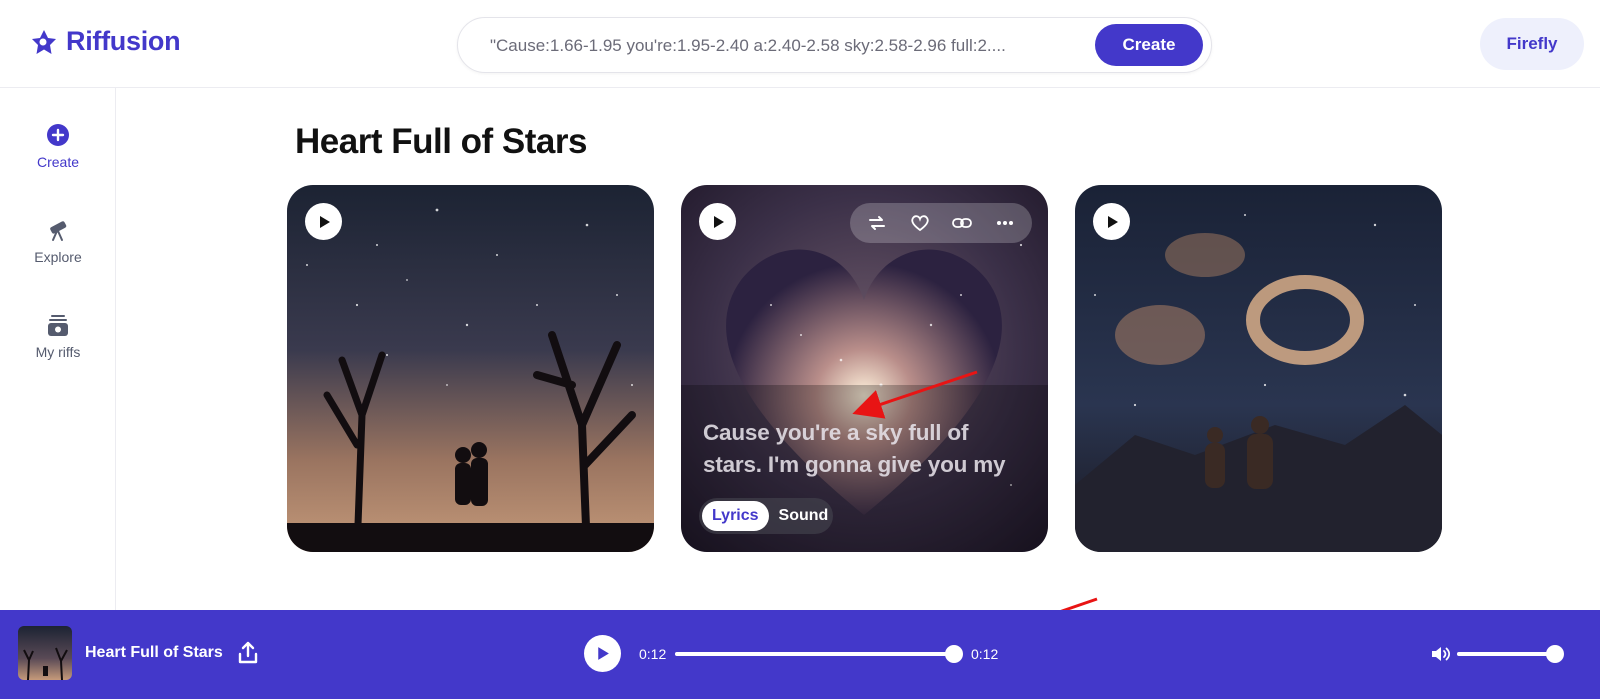 The height and width of the screenshot is (699, 1600). What do you see at coordinates (941, 223) in the screenshot?
I see `card-actions` at bounding box center [941, 223].